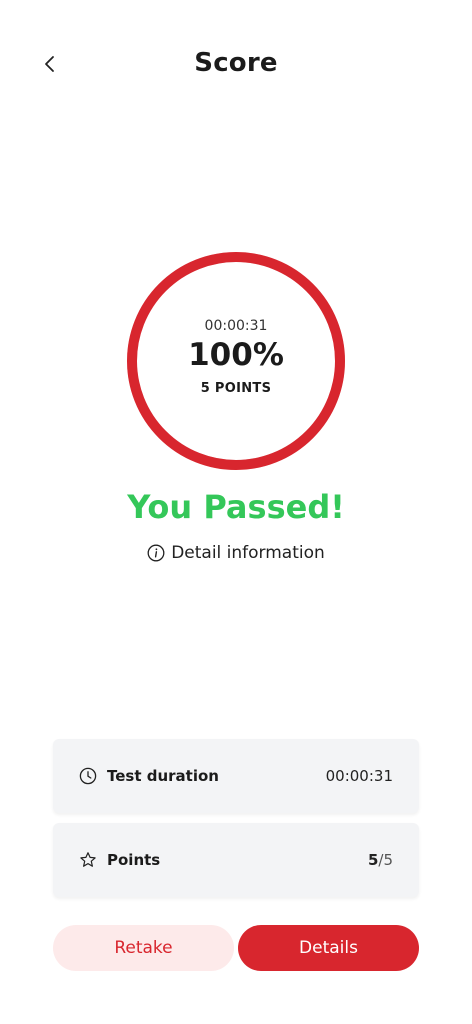 This screenshot has width=472, height=1024. I want to click on points-card: Points 5/5, so click(236, 860).